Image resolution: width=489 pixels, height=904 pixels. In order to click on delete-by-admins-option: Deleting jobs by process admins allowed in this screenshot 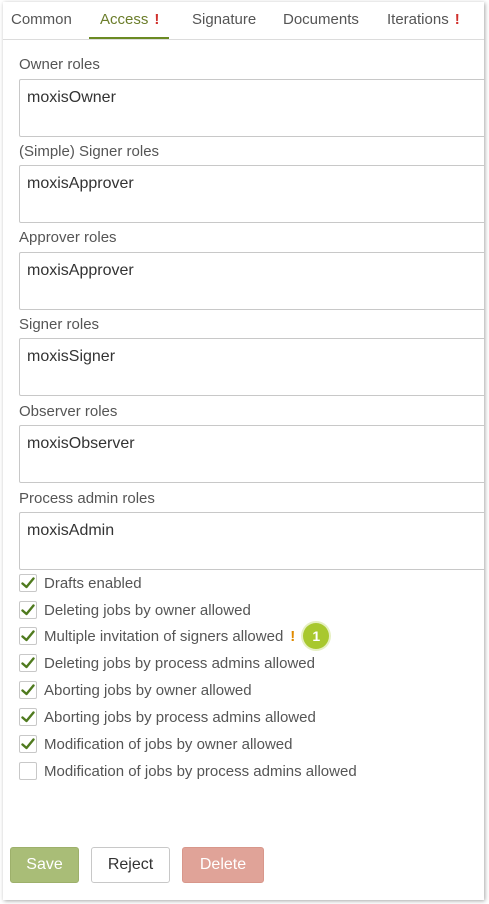, I will do `click(167, 663)`.